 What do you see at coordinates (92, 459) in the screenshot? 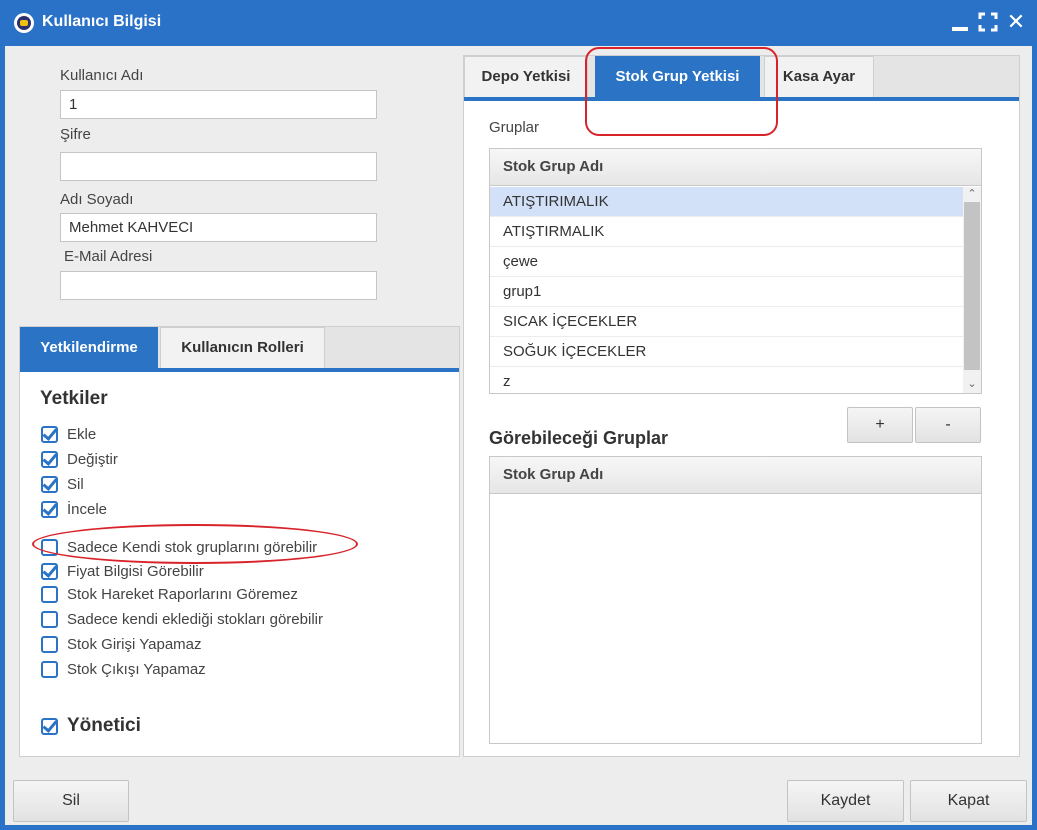
I see `perm-label: Değiştir` at bounding box center [92, 459].